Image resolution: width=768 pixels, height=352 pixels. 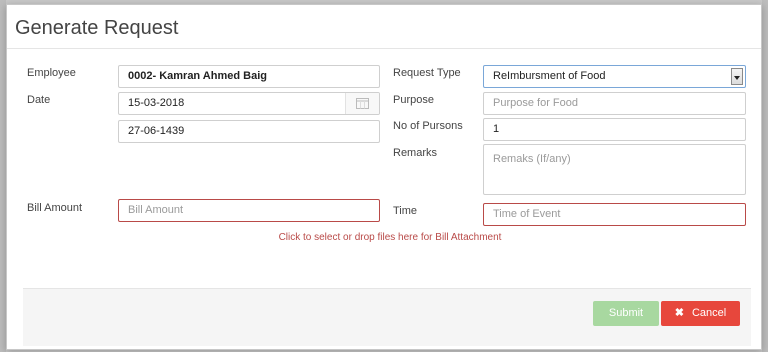 What do you see at coordinates (626, 313) in the screenshot?
I see `submit-button: Submit` at bounding box center [626, 313].